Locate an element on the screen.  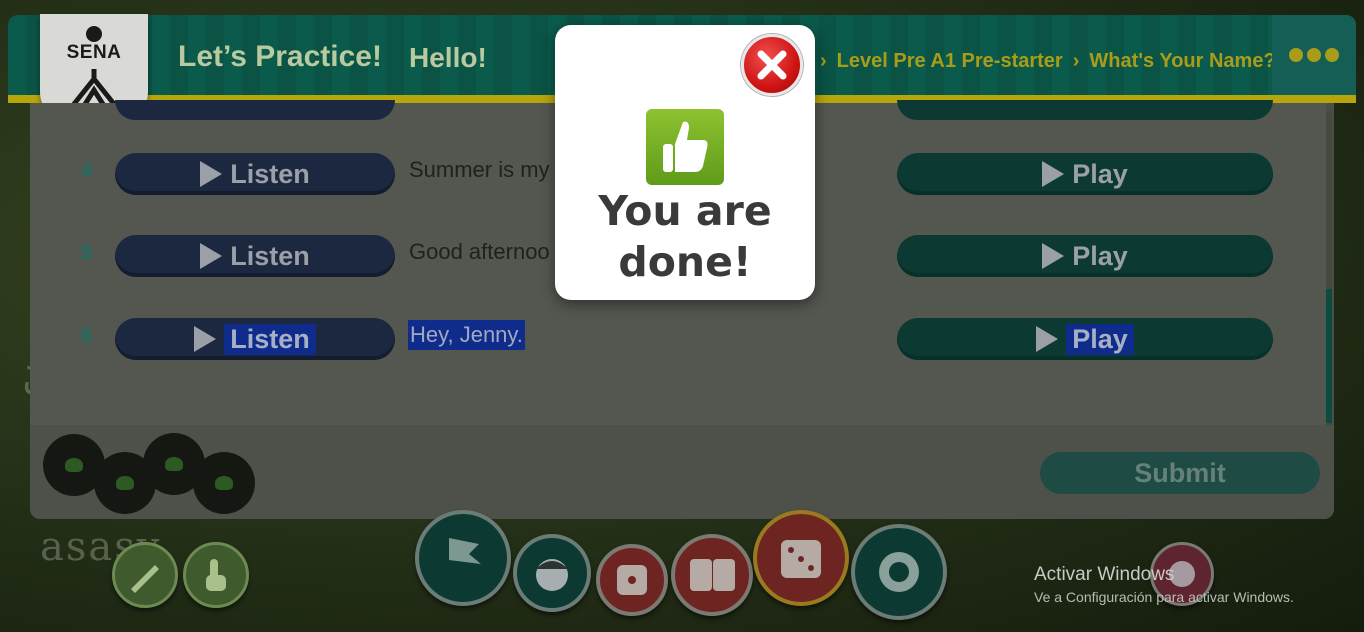
more-menu-button is located at coordinates (1314, 55).